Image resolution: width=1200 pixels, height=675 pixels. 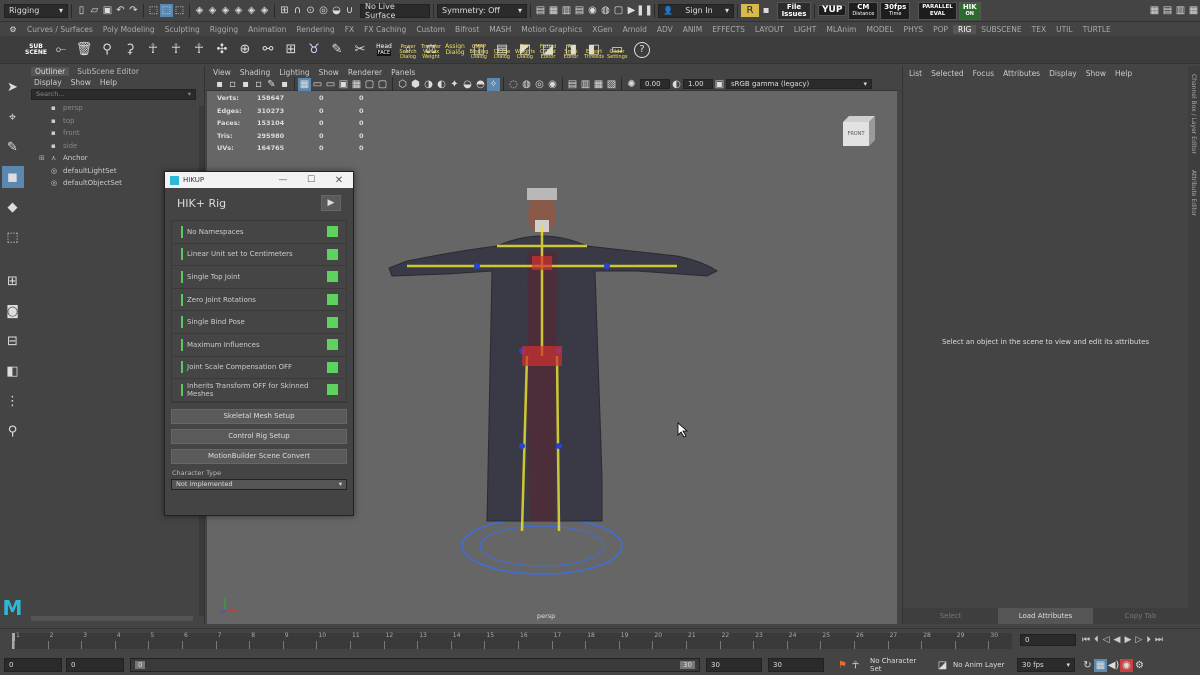 What do you see at coordinates (635, 29) in the screenshot?
I see `shelf-tab: Arnold` at bounding box center [635, 29].